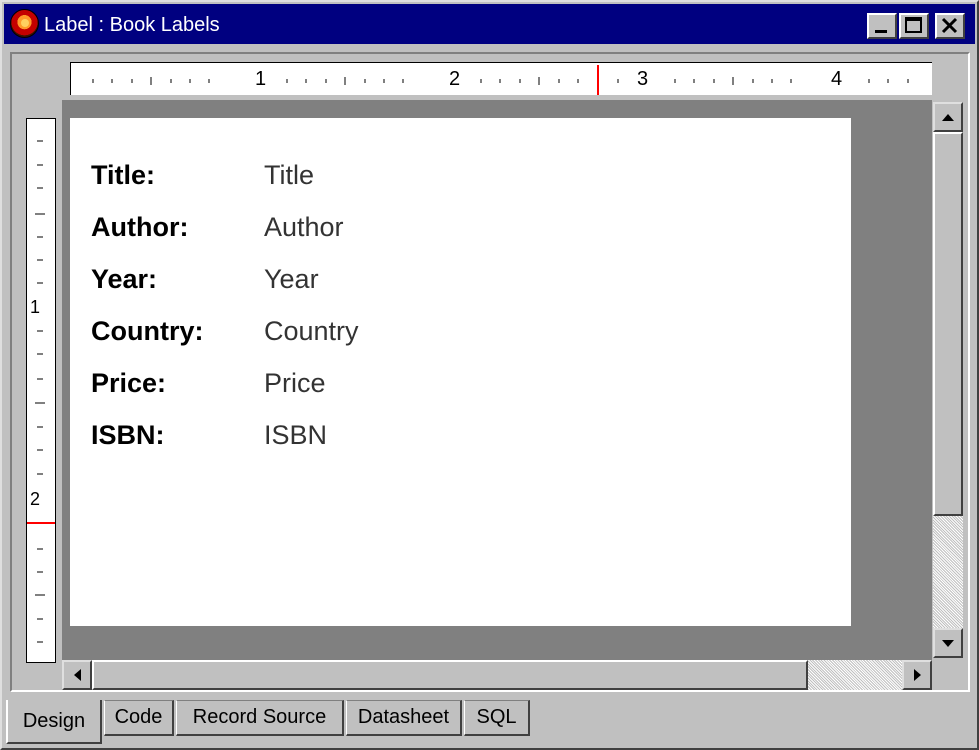  I want to click on title-bar: Label : Book Labels, so click(489, 24).